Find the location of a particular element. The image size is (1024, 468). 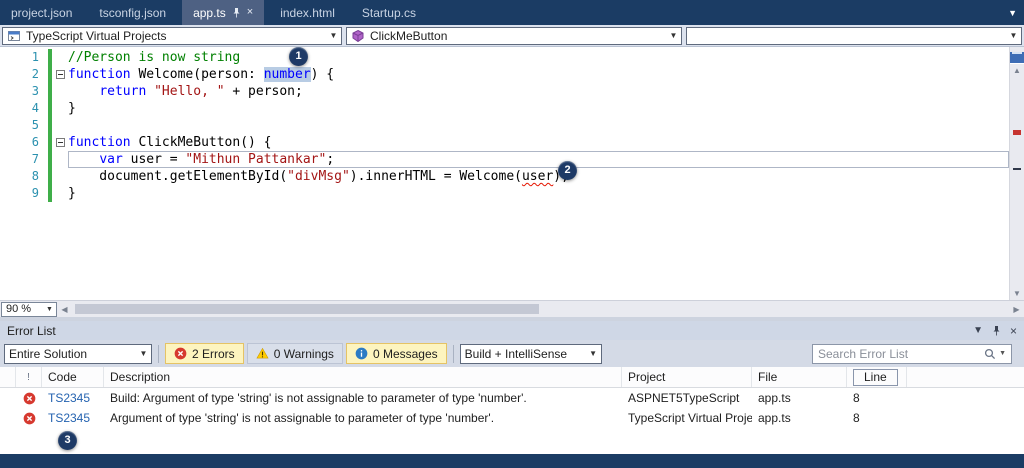

code-line: 9} is located at coordinates (504, 193).